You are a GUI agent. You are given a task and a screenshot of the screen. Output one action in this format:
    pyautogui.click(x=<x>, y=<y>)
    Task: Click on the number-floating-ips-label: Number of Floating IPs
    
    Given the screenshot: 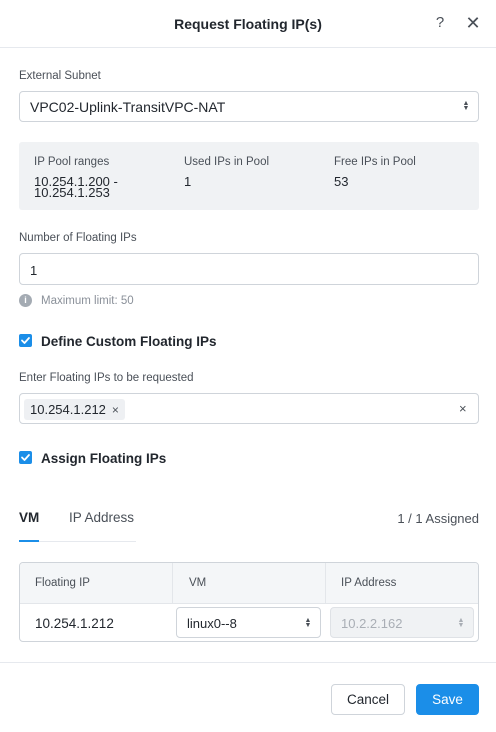 What is the action you would take?
    pyautogui.click(x=78, y=238)
    